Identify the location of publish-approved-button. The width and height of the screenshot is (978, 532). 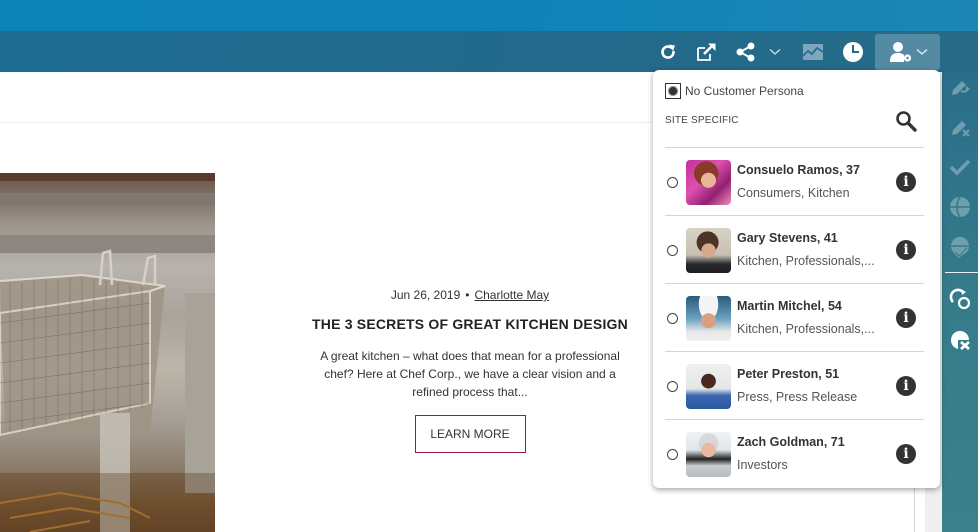
(960, 247).